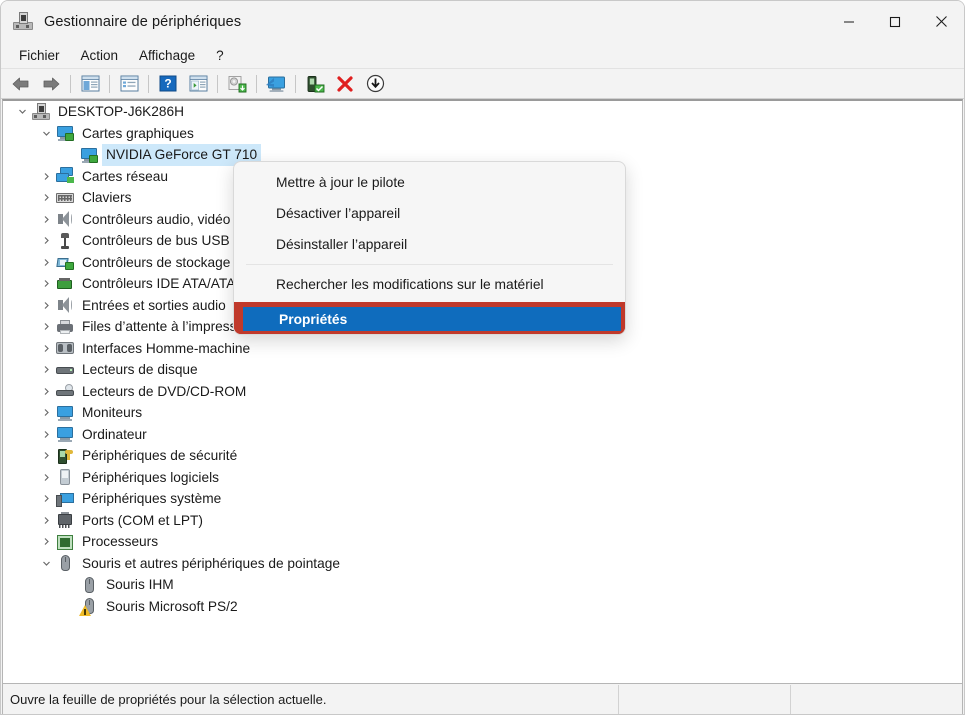 The width and height of the screenshot is (965, 715). Describe the element at coordinates (482, 456) in the screenshot. I see `tree-node-peripheriques-securite: Périphériques de sécurité` at that location.